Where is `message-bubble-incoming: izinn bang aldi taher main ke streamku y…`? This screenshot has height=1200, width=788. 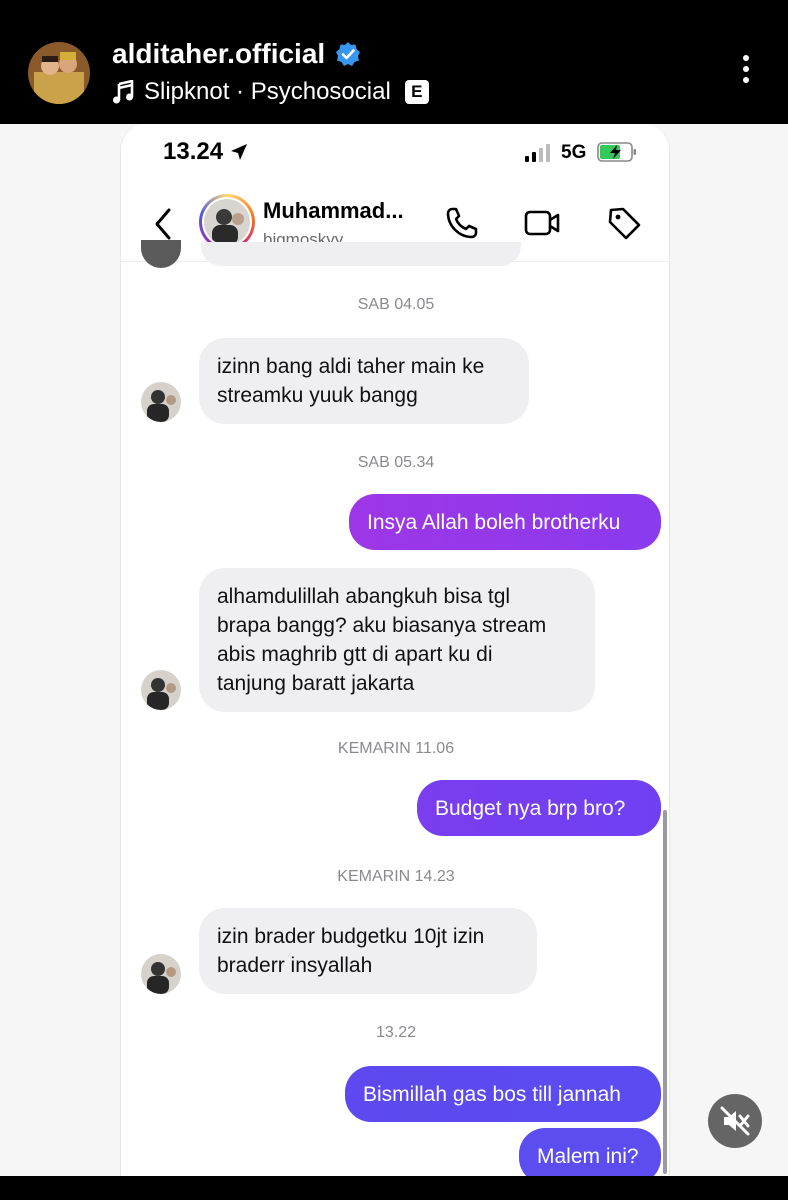
message-bubble-incoming: izinn bang aldi taher main ke streamku y… is located at coordinates (364, 381).